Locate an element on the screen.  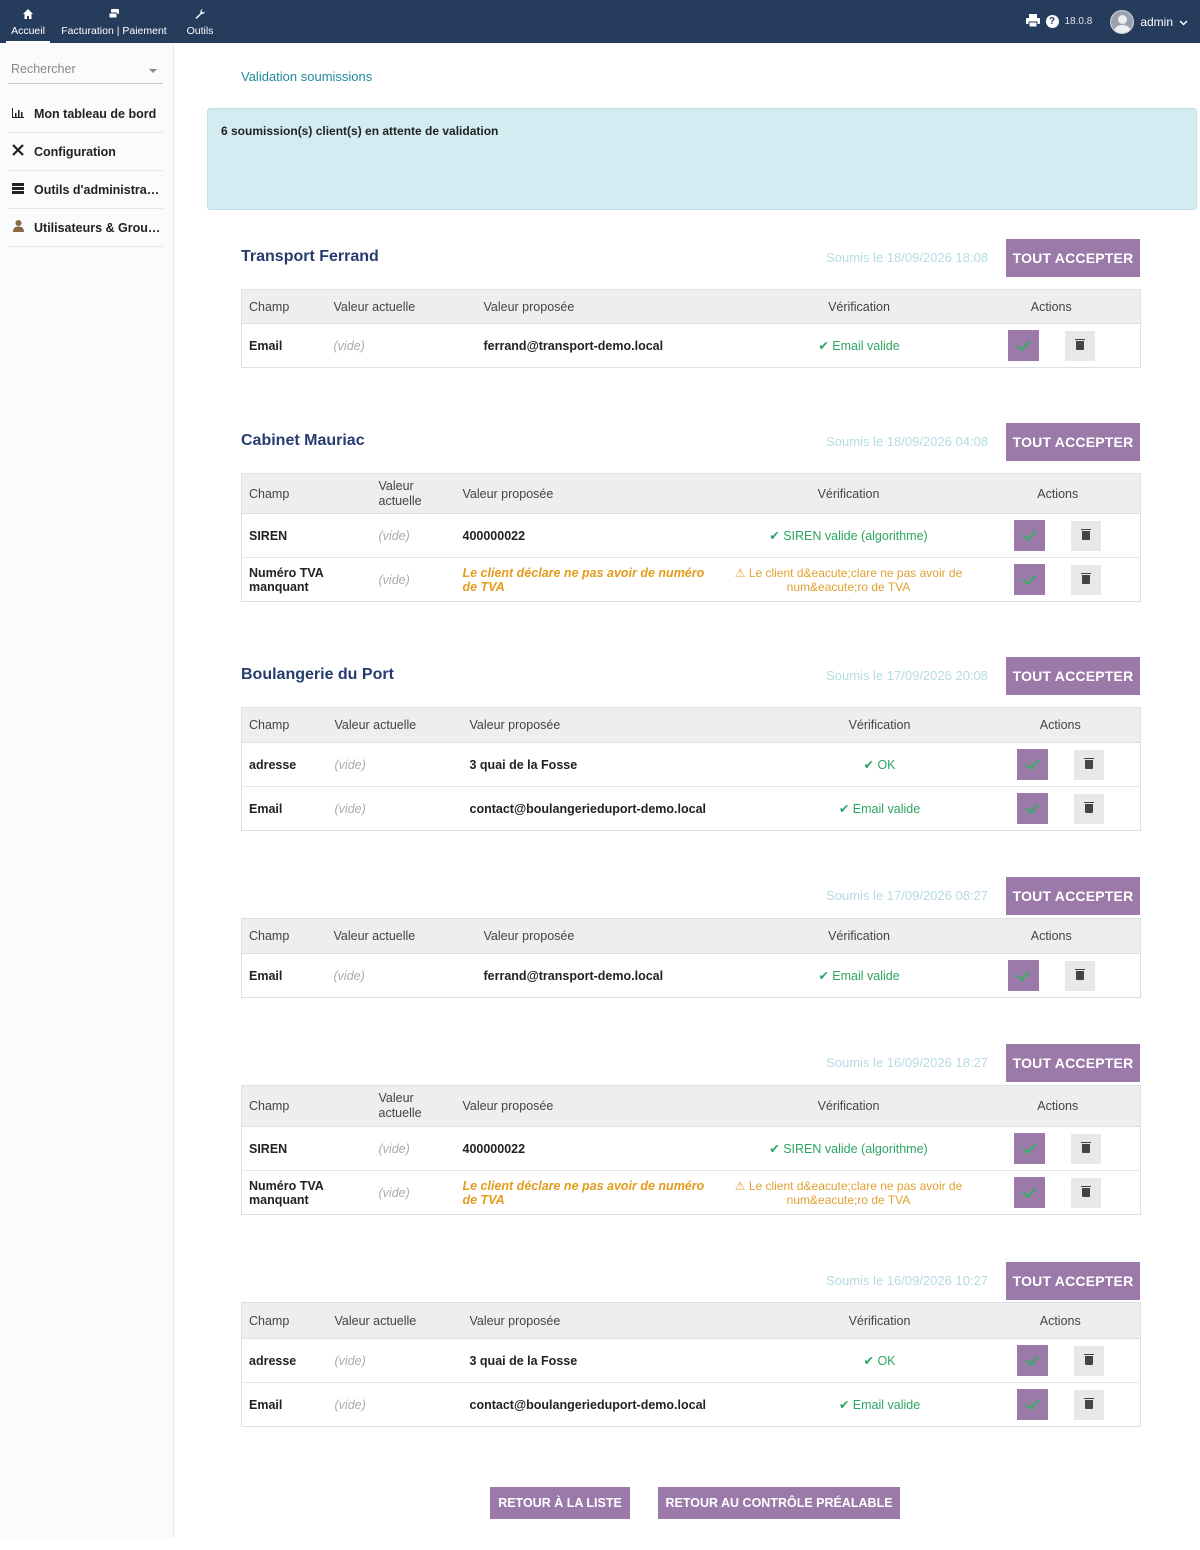
menu-accueil: Accueil is located at coordinates (28, 21).